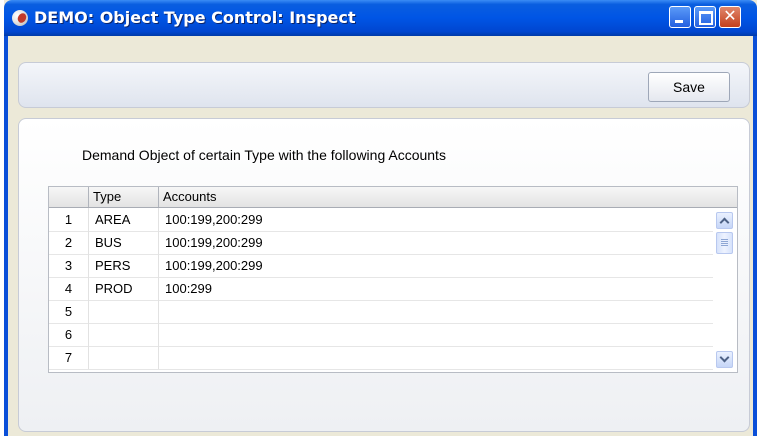 This screenshot has width=757, height=436. Describe the element at coordinates (755, 236) in the screenshot. I see `window-border-right` at that location.